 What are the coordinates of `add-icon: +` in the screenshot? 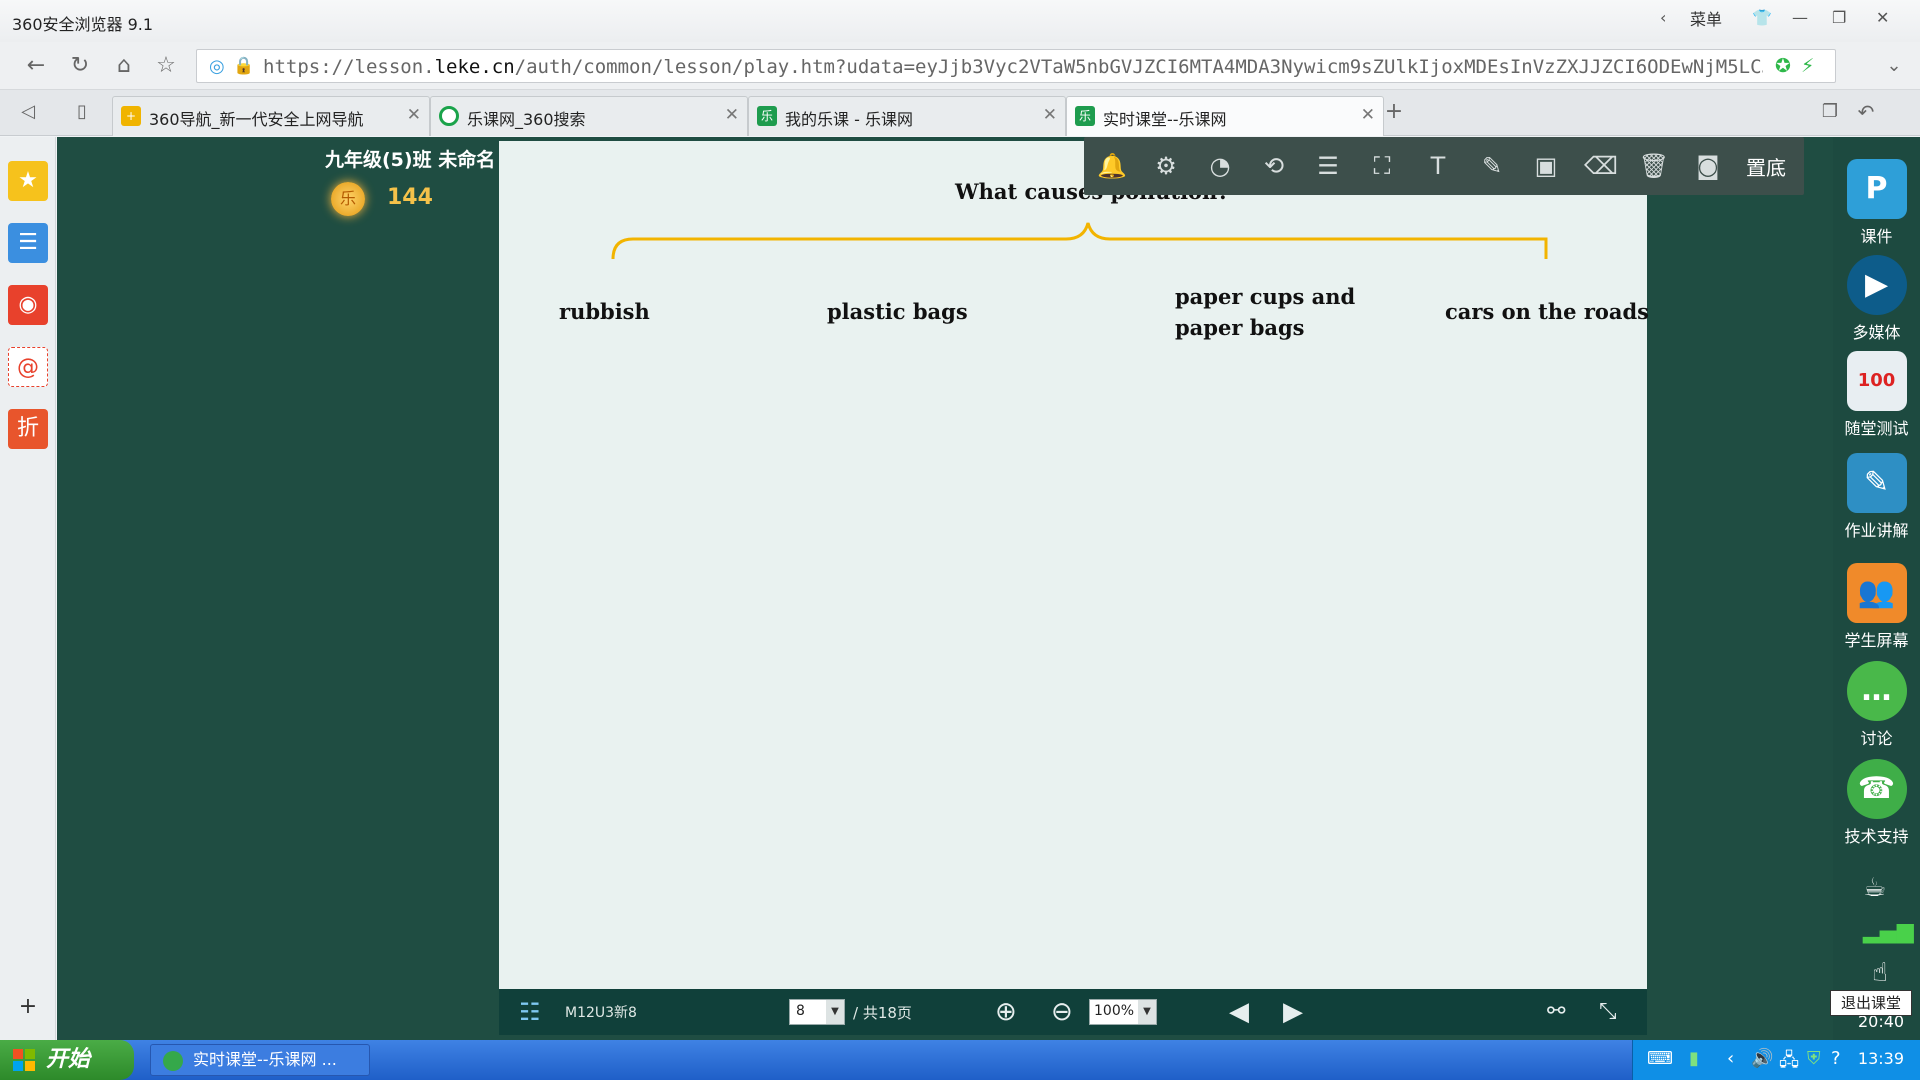 It's located at (28, 1007).